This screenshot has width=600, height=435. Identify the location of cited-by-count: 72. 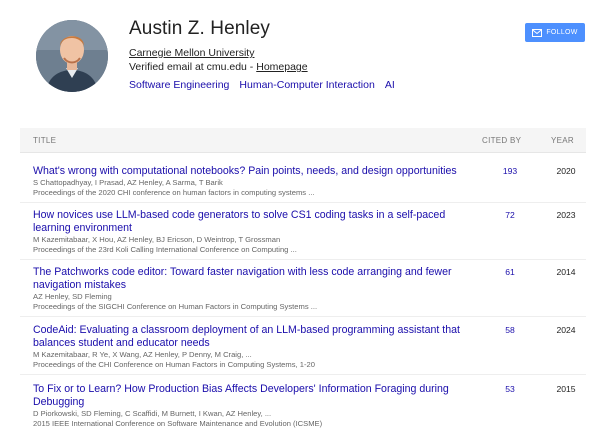
(510, 215).